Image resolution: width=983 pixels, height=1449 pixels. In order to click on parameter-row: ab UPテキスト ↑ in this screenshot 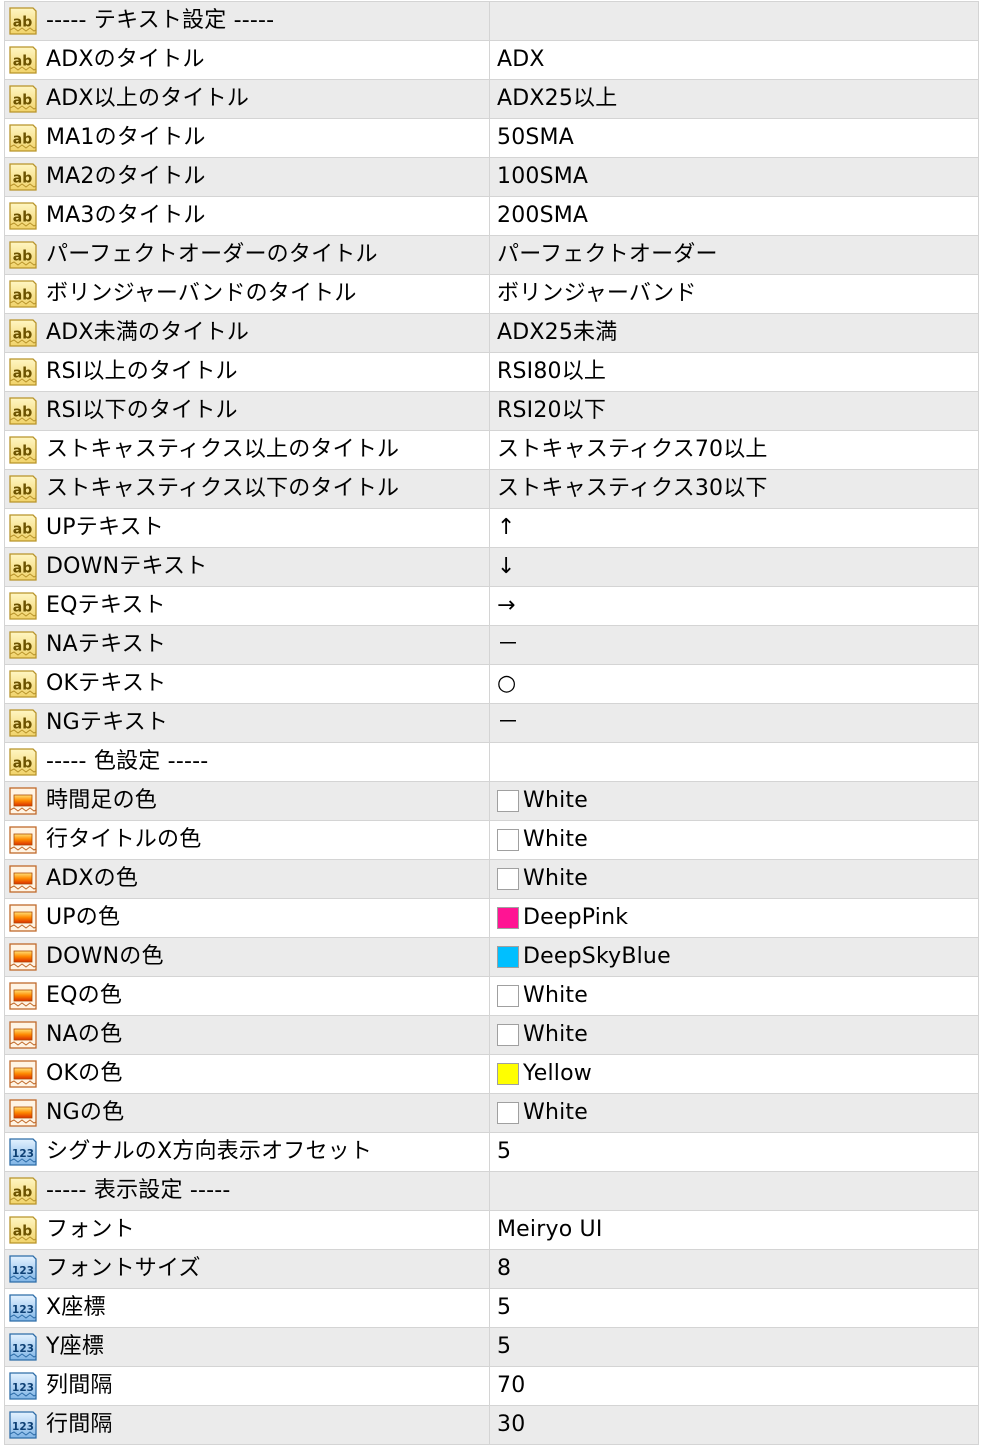, I will do `click(491, 528)`.